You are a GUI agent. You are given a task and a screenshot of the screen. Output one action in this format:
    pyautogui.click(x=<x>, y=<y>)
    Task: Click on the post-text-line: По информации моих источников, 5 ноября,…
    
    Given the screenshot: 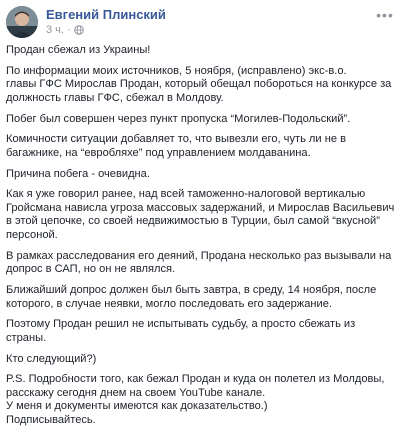 What is the action you would take?
    pyautogui.click(x=176, y=70)
    